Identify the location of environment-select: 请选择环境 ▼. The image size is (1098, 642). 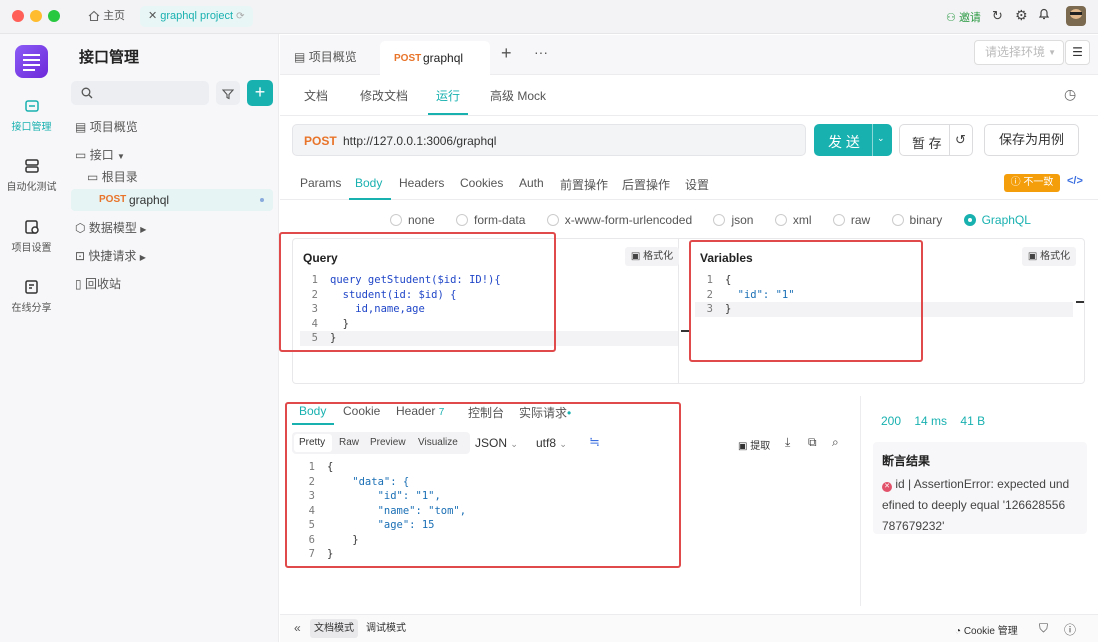
(1019, 52).